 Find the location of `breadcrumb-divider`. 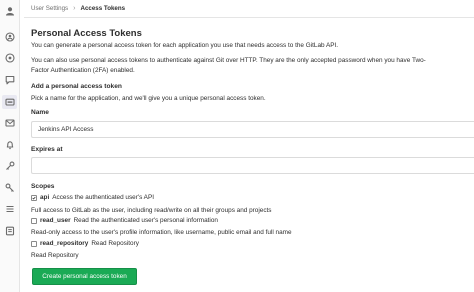

breadcrumb-divider is located at coordinates (249, 17).